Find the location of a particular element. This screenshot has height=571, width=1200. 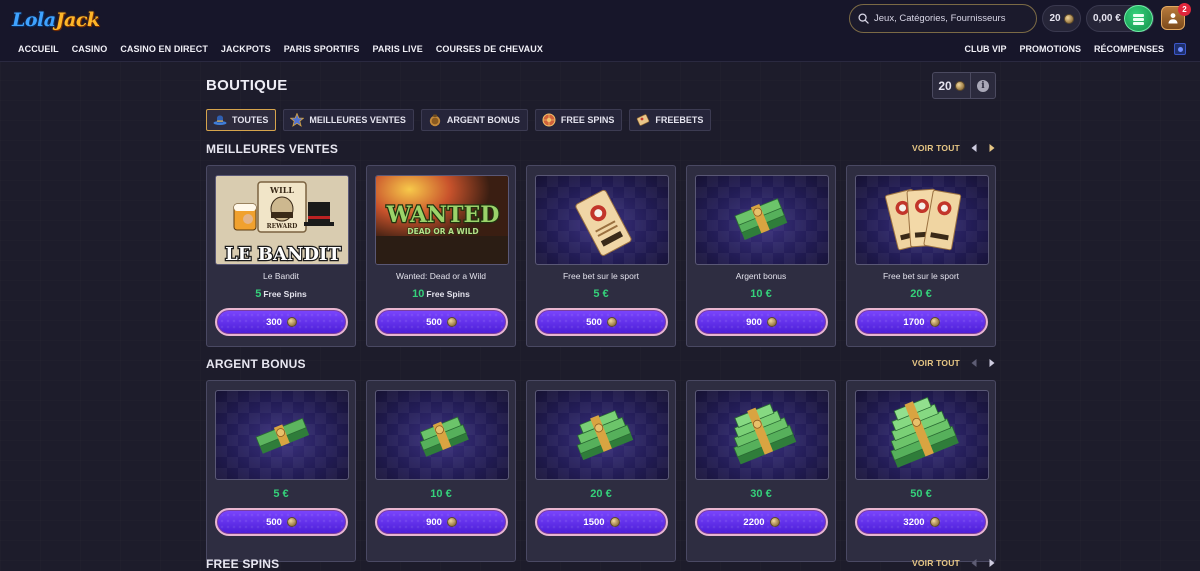

product-card: Free bet sur le sport 20 € 1700 is located at coordinates (921, 256).